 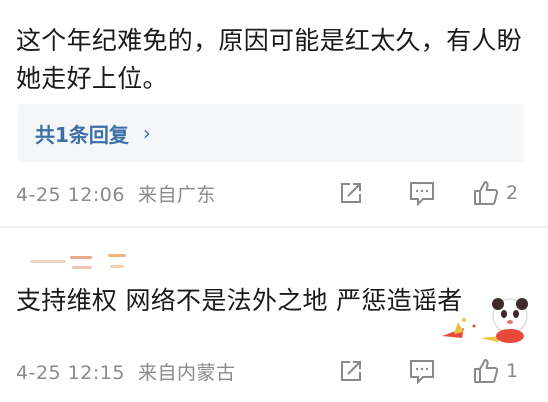 I want to click on like-button: 2, so click(x=495, y=193).